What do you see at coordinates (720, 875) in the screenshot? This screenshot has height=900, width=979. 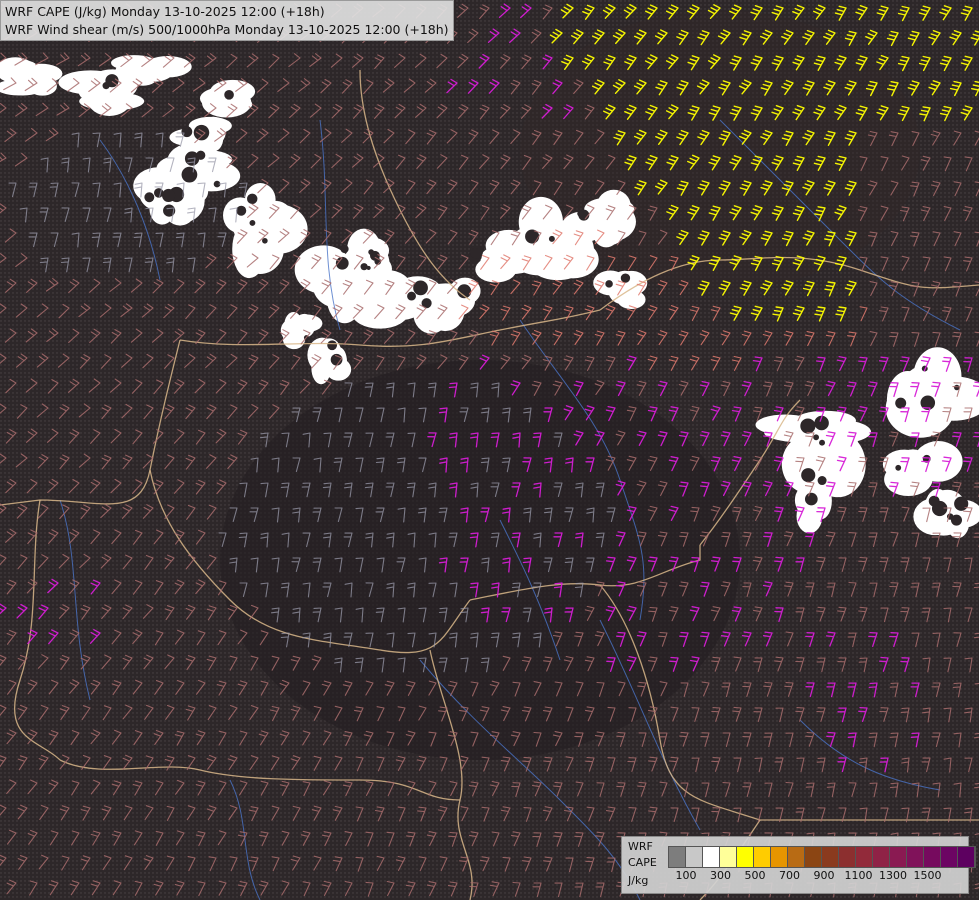 I see `legend-tick-label: 300` at bounding box center [720, 875].